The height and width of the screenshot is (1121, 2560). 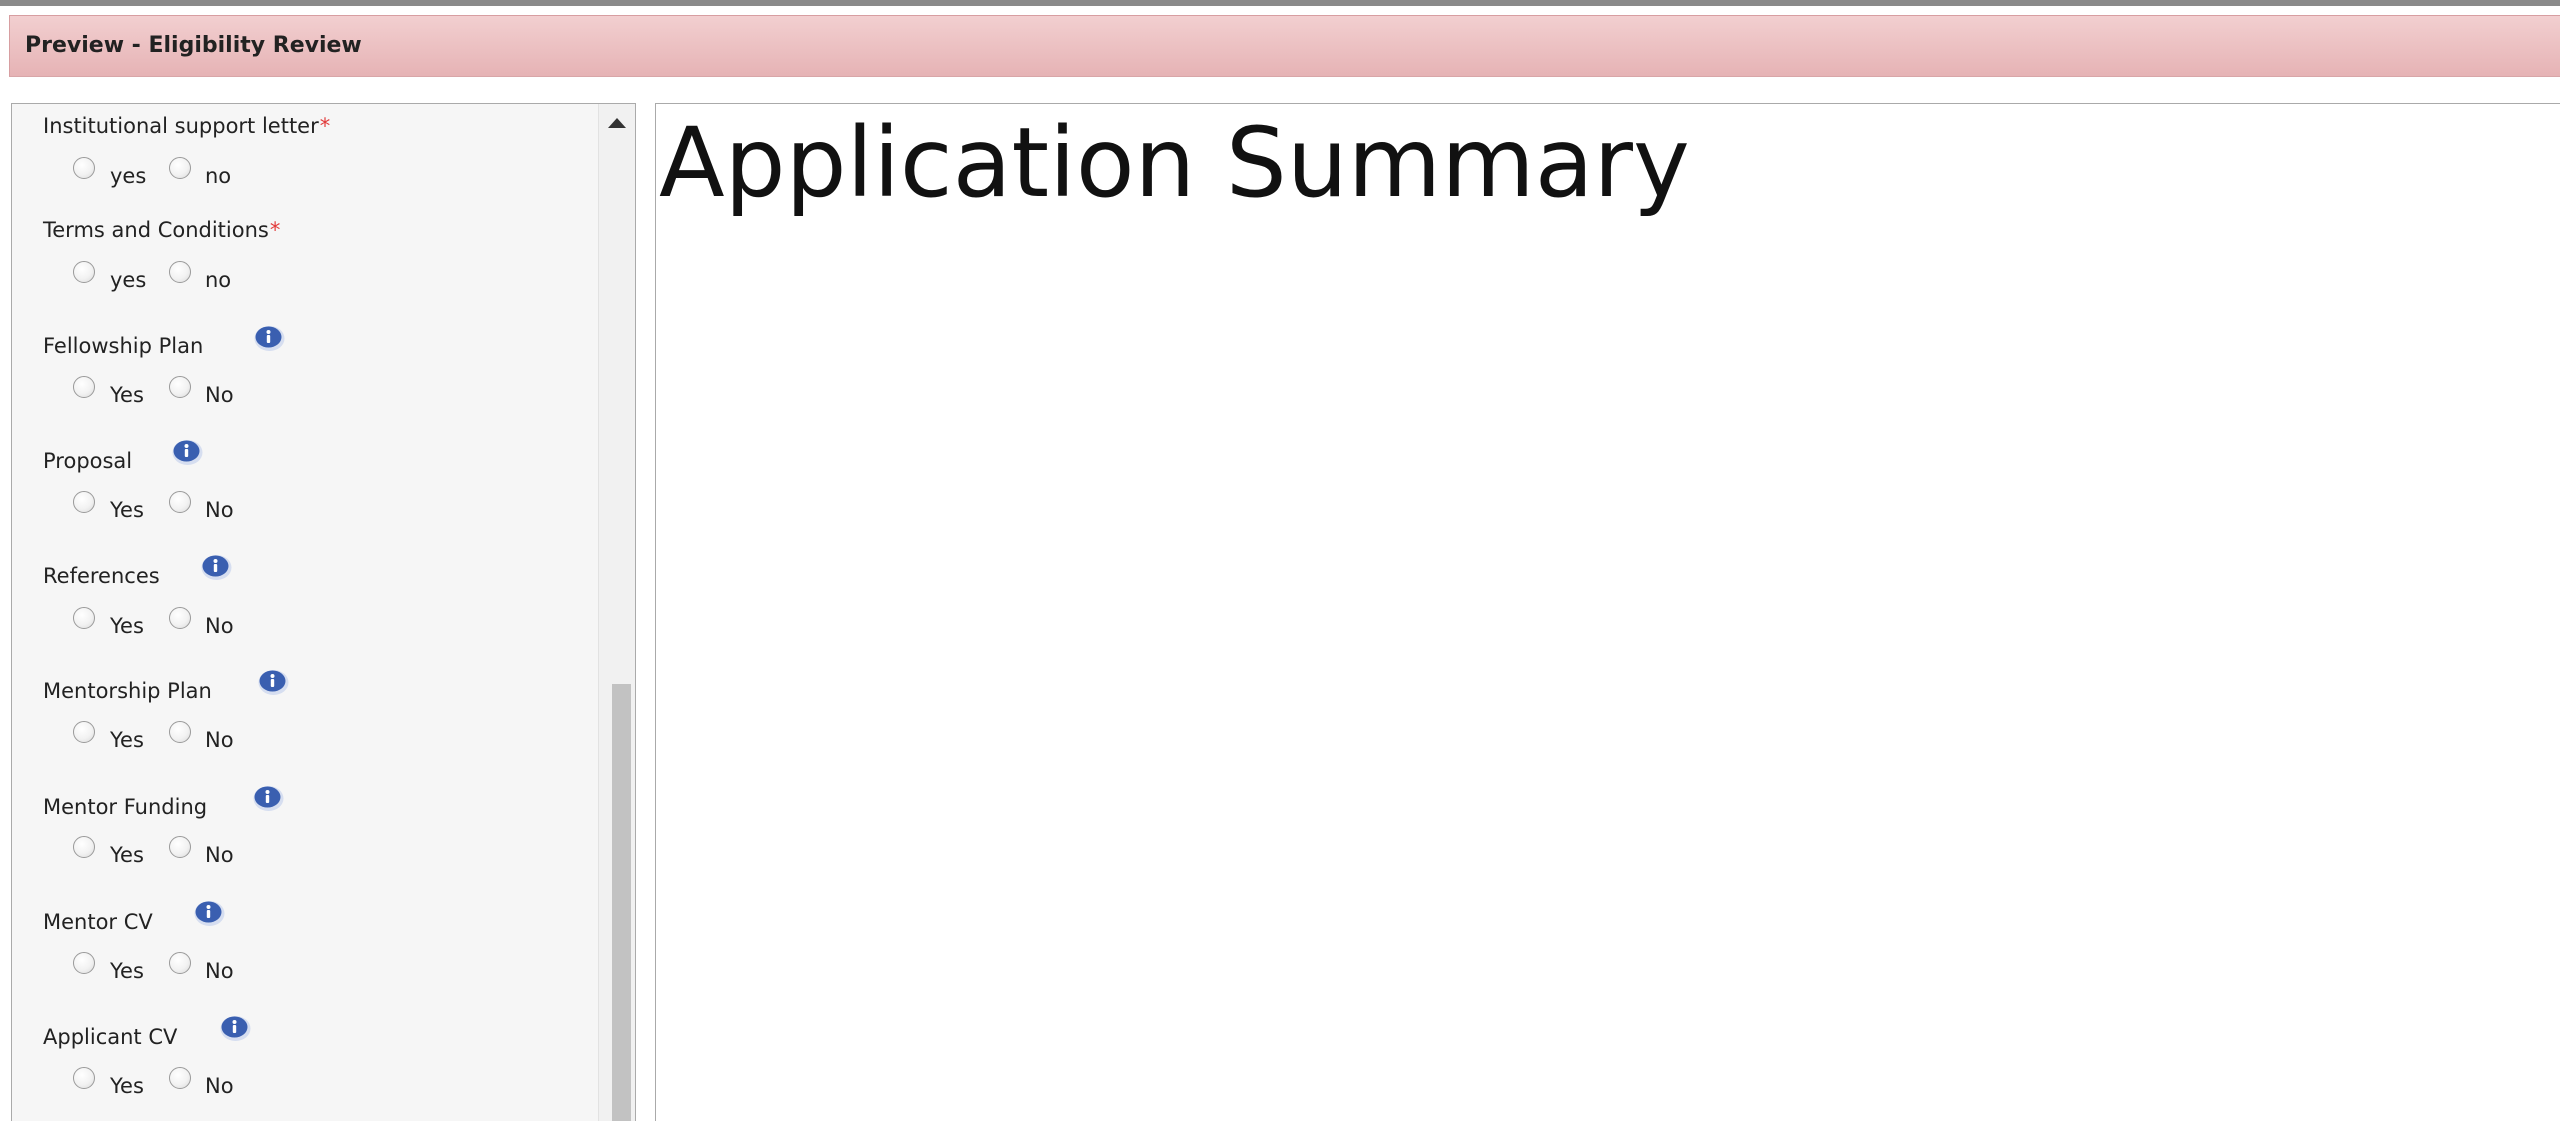 What do you see at coordinates (621, 902) in the screenshot?
I see `scrollbar-thumb` at bounding box center [621, 902].